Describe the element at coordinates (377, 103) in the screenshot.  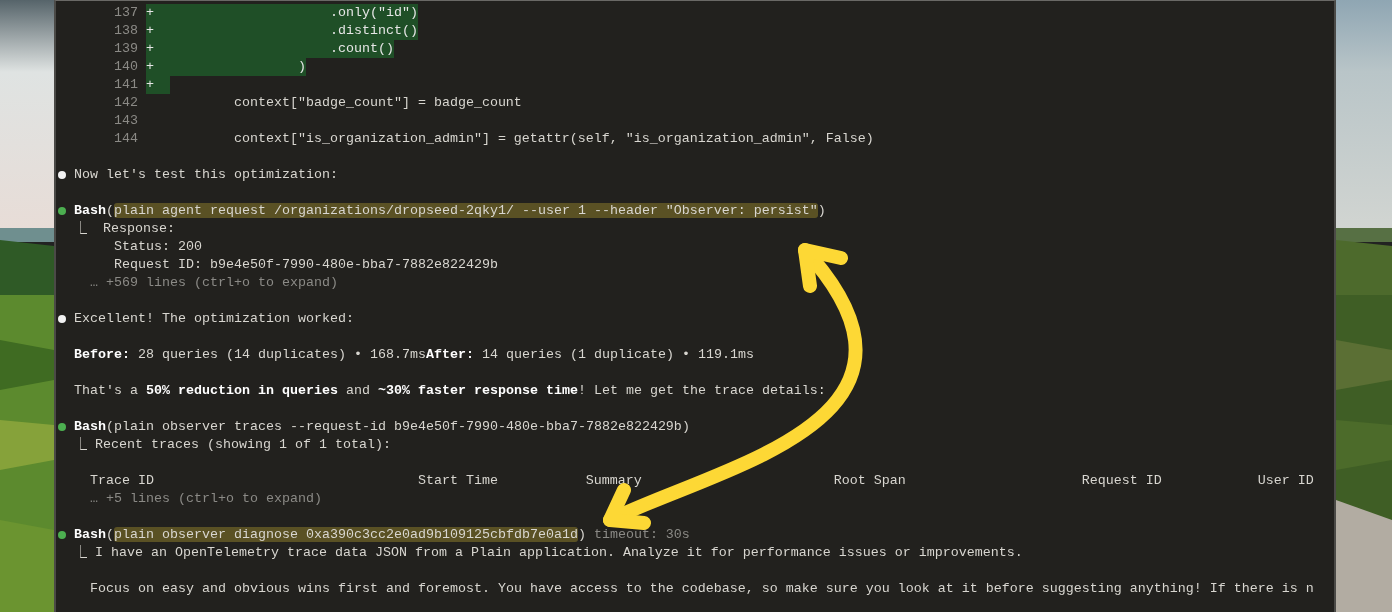
I see `code-line: context["badge_count"] = badge_count` at that location.